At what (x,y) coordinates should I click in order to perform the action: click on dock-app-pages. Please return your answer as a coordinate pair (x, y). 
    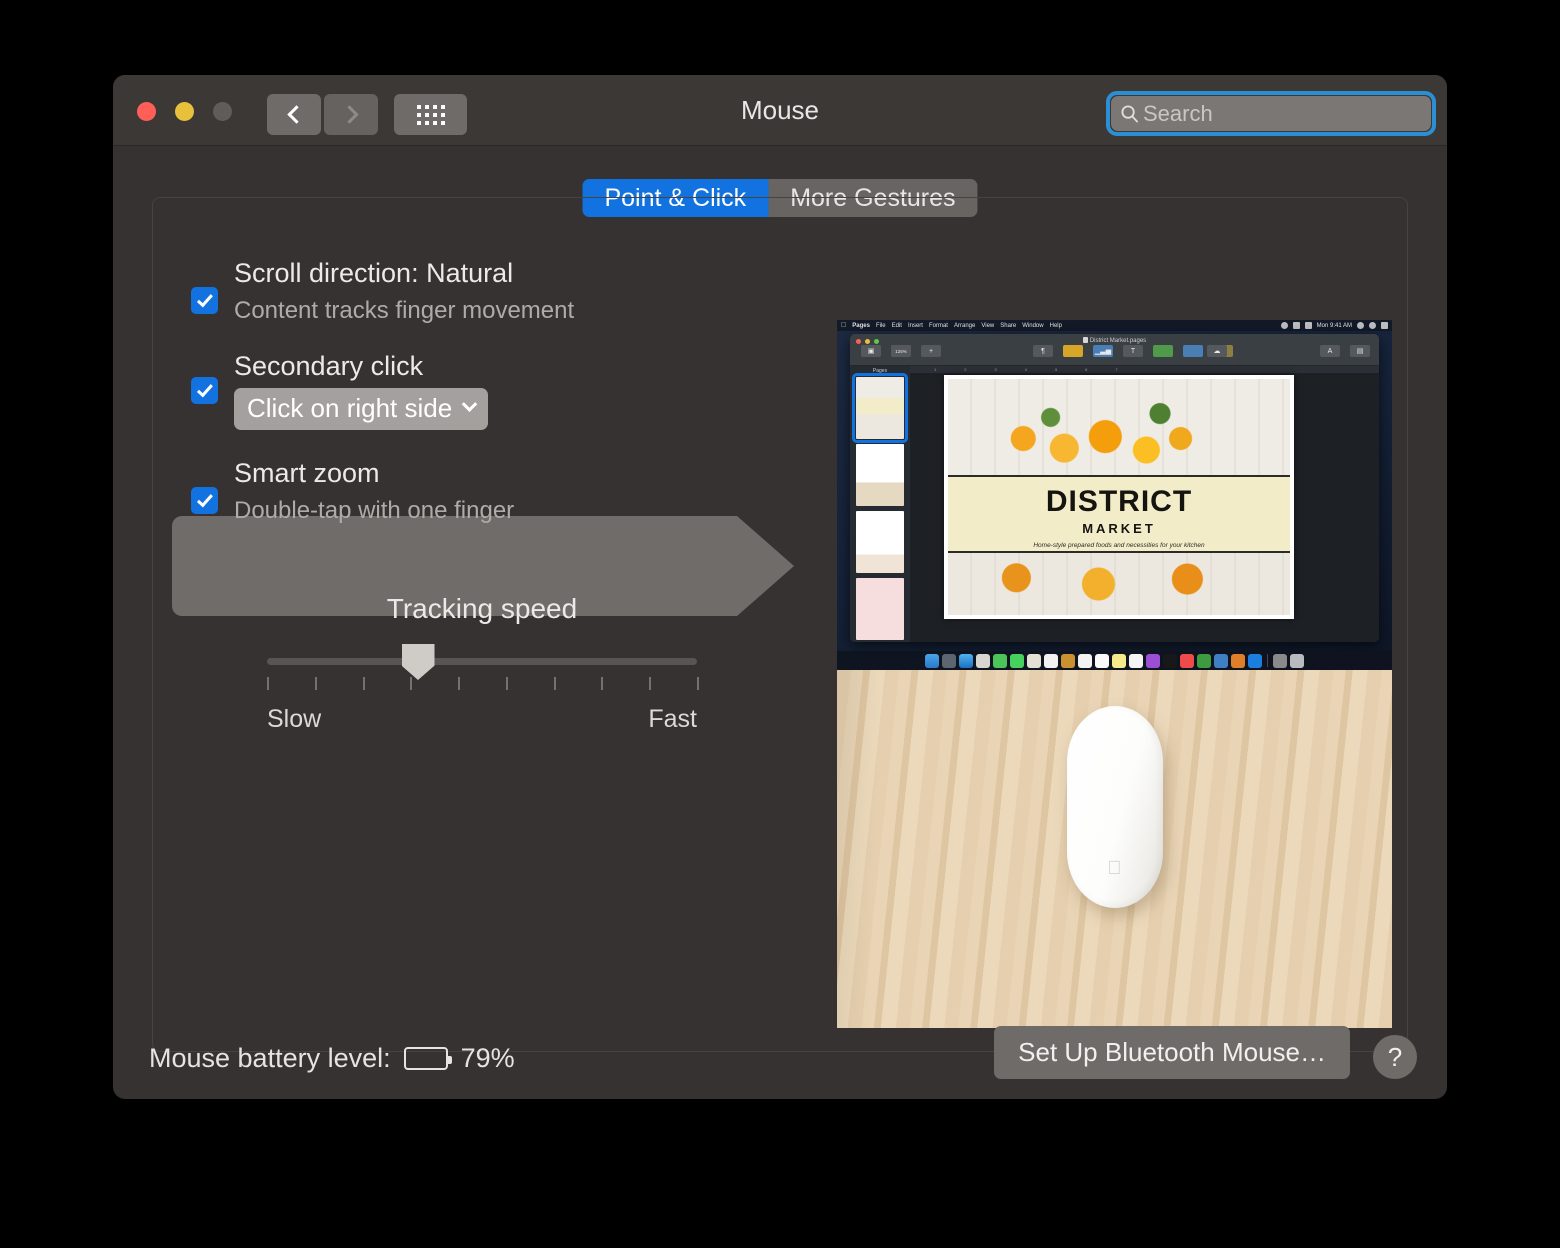
    Looking at the image, I should click on (1238, 660).